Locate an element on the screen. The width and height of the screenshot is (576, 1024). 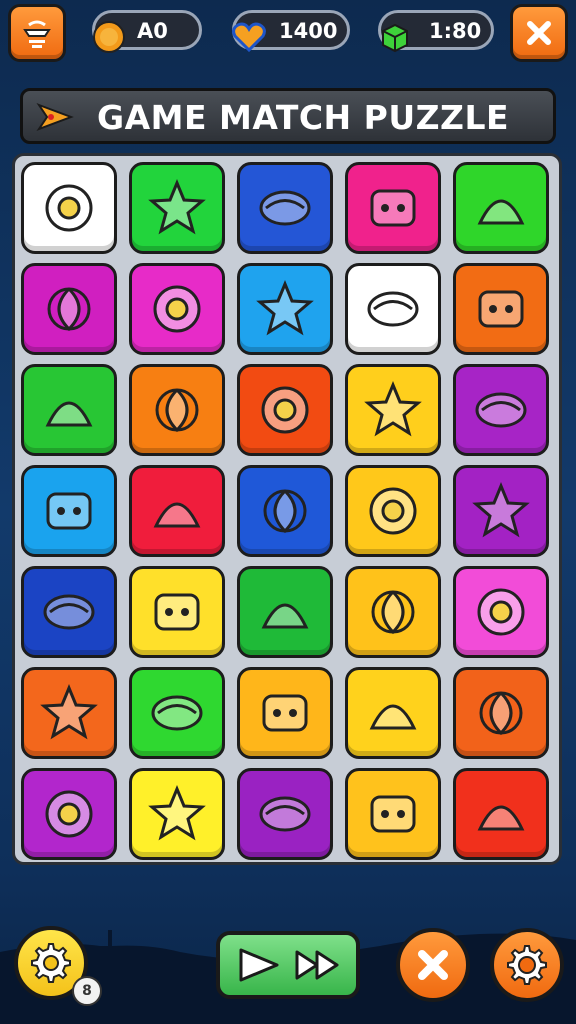
green-c-icon is located at coordinates (177, 713).